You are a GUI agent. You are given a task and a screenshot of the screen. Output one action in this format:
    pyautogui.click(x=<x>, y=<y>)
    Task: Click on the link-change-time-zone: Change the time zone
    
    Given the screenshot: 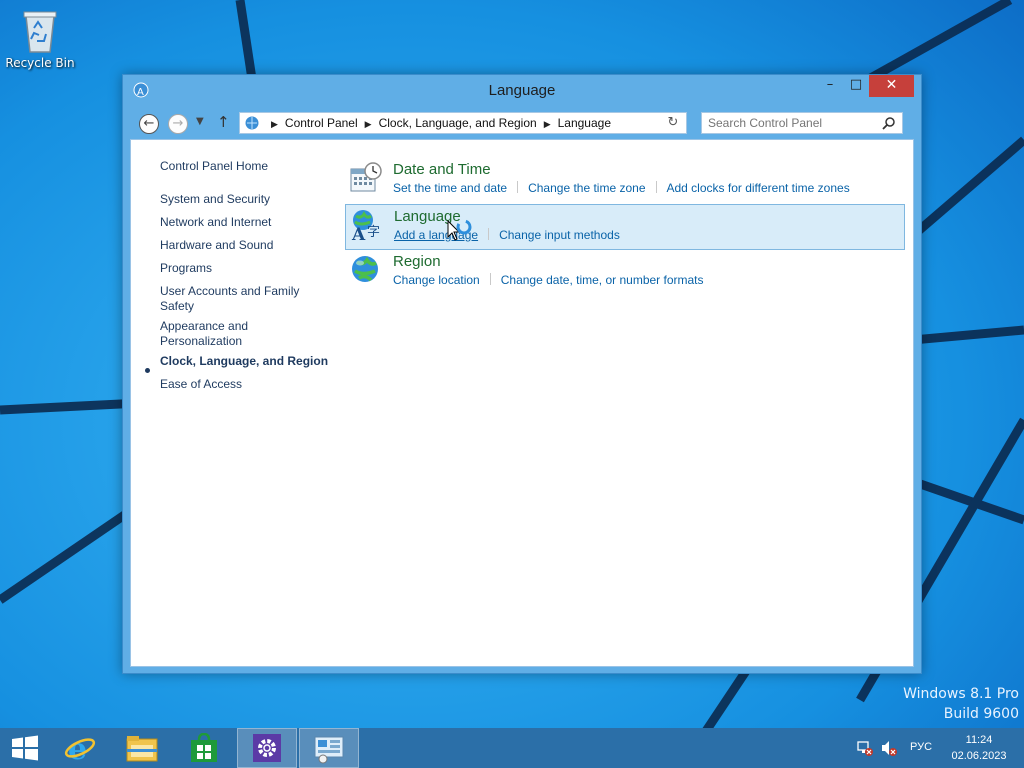 What is the action you would take?
    pyautogui.click(x=586, y=188)
    